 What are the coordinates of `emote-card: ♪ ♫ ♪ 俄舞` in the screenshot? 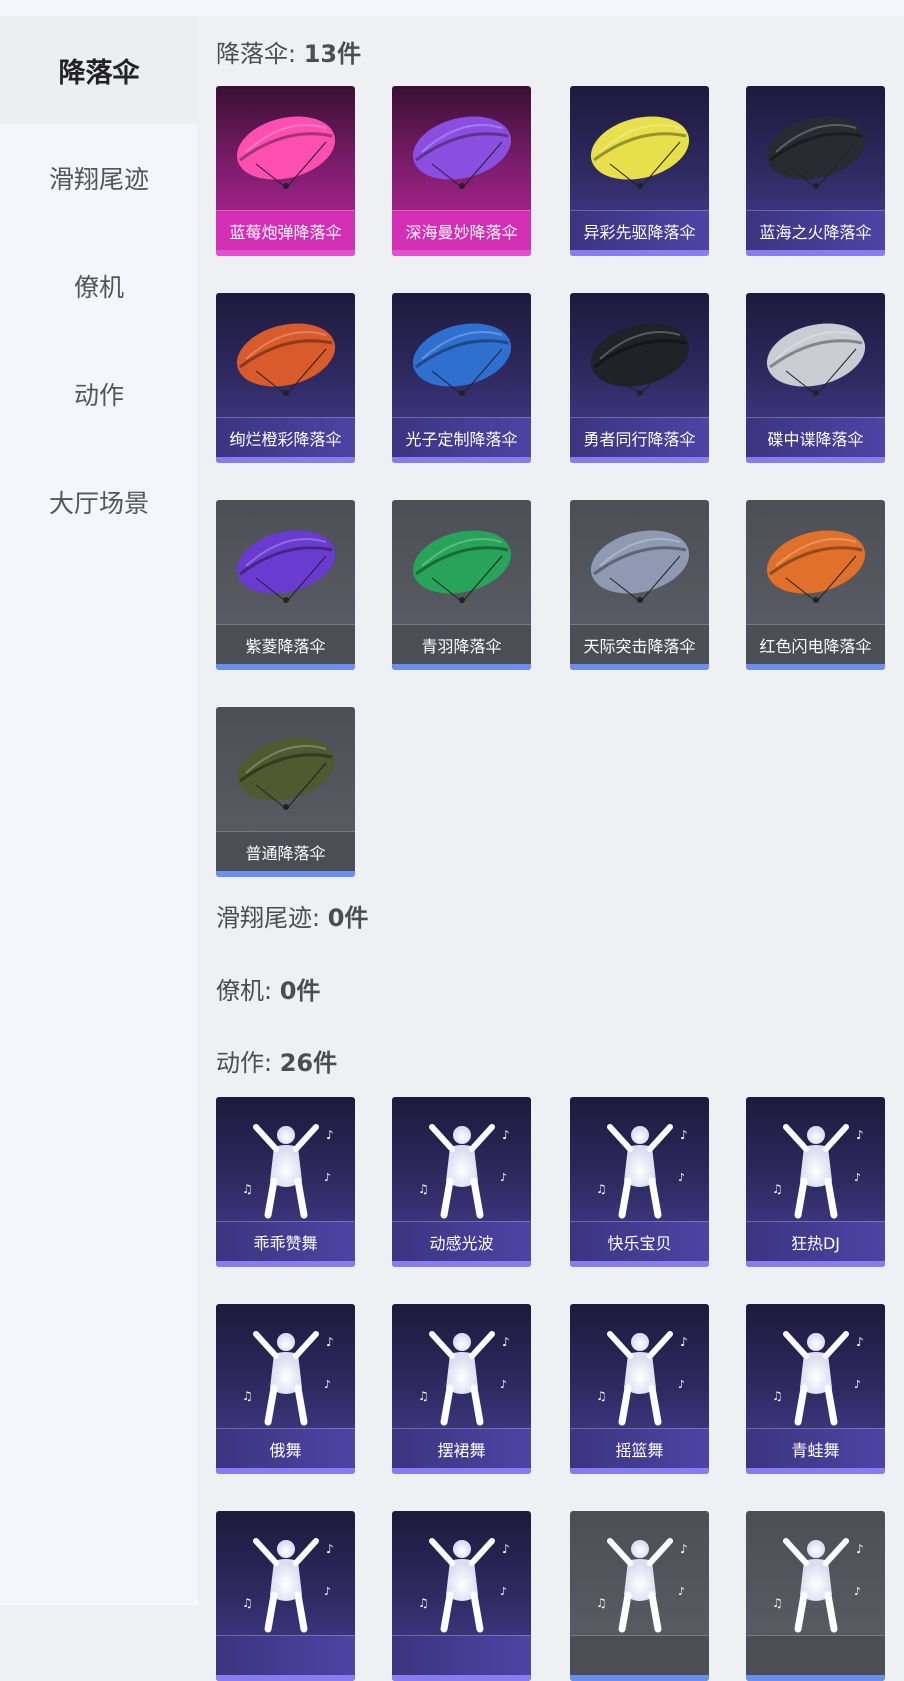 It's located at (285, 1389).